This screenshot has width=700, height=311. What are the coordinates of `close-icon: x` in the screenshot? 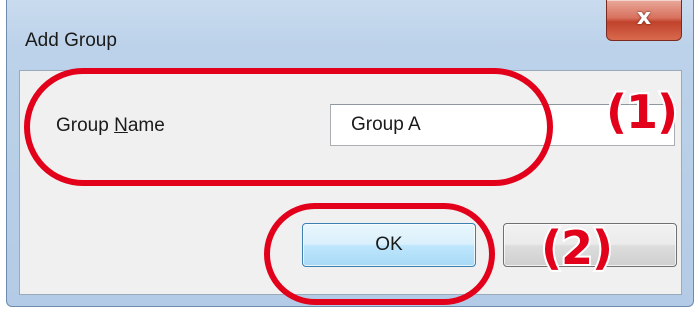 It's located at (644, 17).